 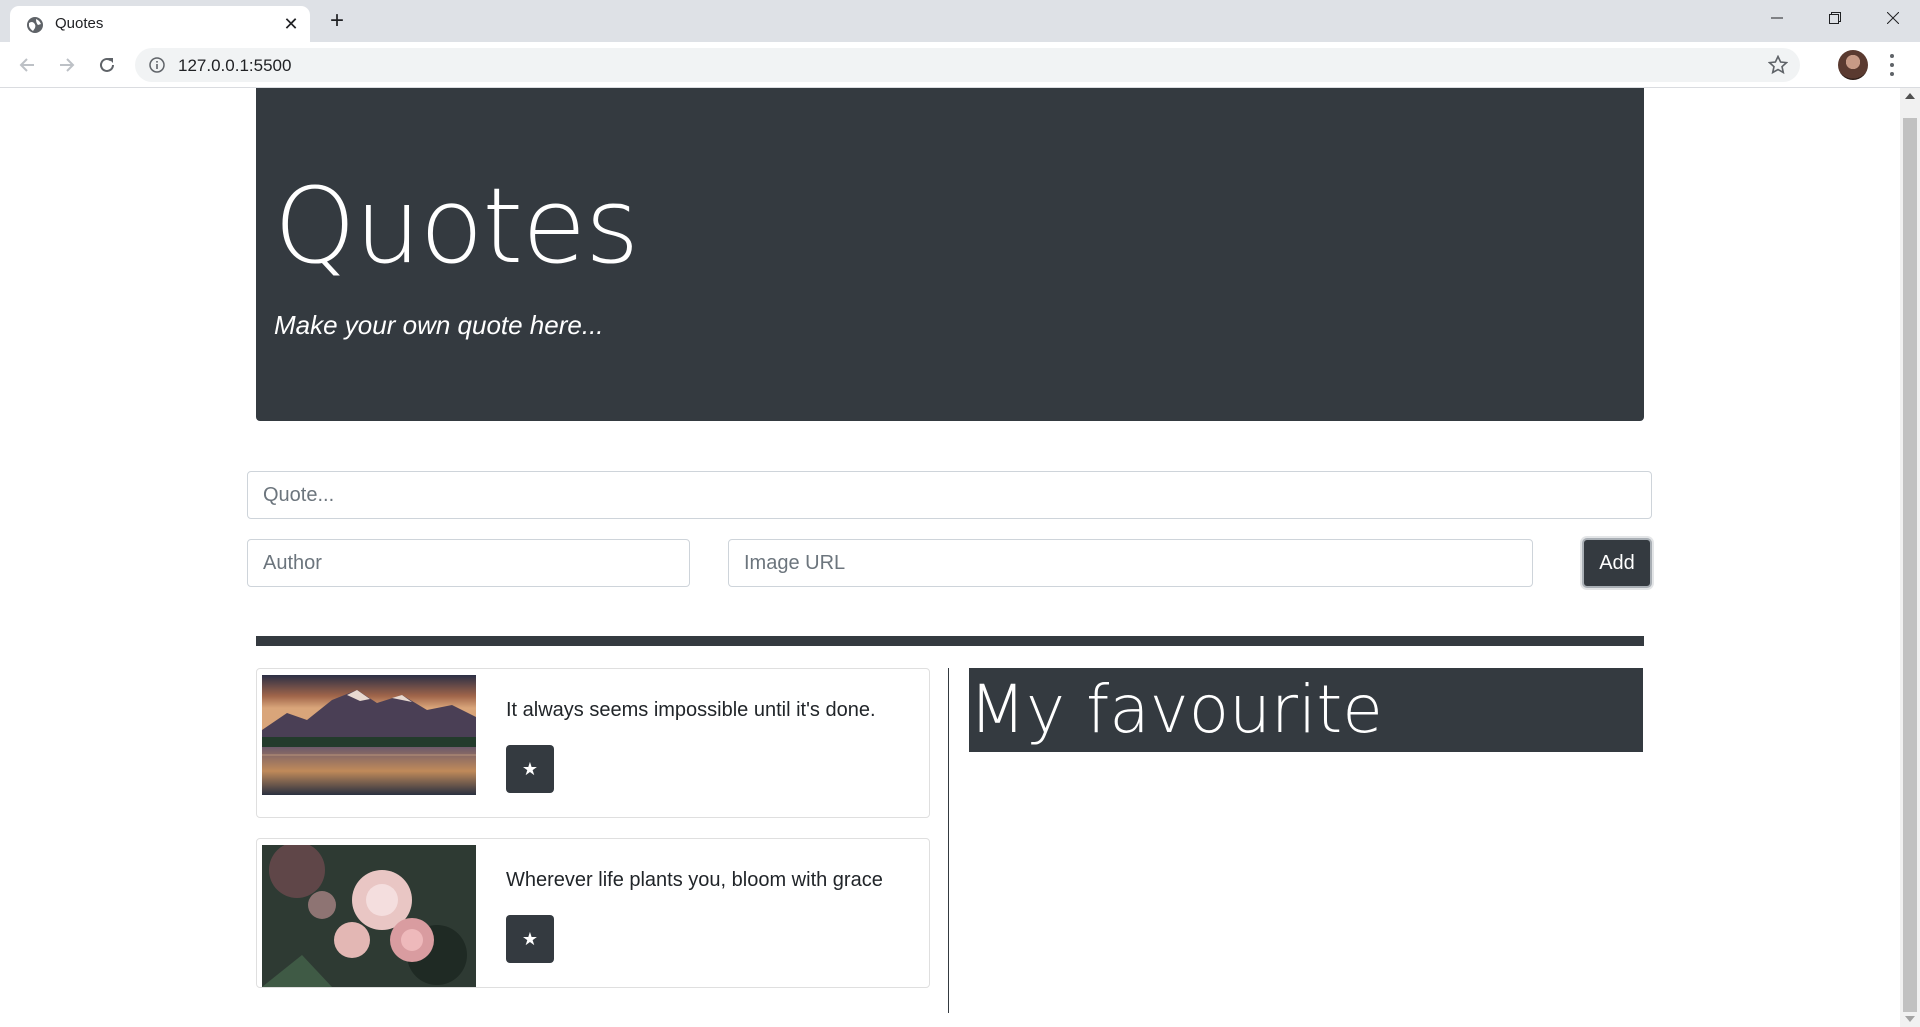 What do you see at coordinates (950, 641) in the screenshot?
I see `section-divider` at bounding box center [950, 641].